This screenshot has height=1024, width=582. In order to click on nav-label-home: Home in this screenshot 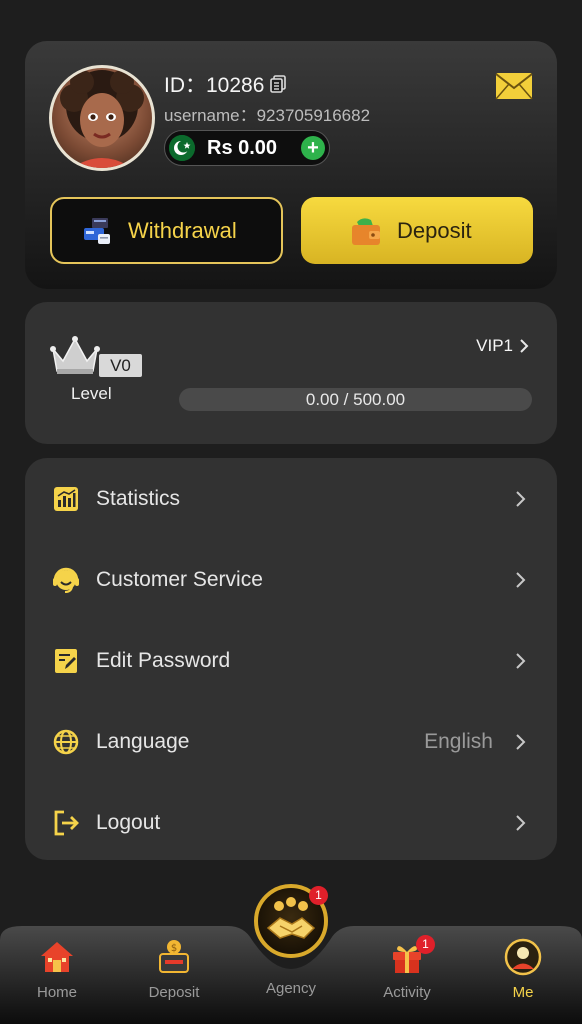, I will do `click(56, 992)`.